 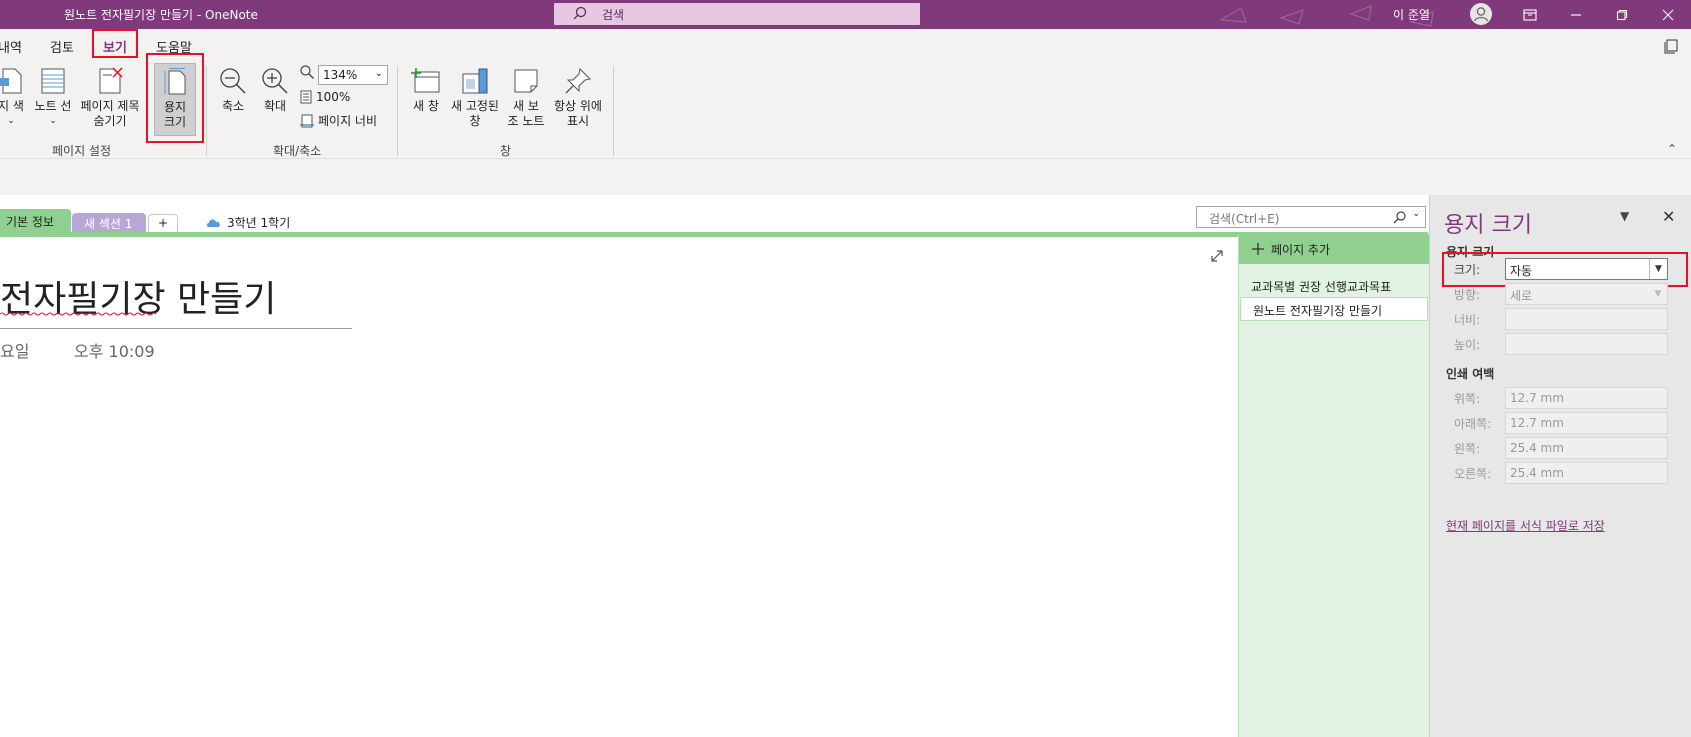 What do you see at coordinates (15, 351) in the screenshot?
I see `page-date: 요일` at bounding box center [15, 351].